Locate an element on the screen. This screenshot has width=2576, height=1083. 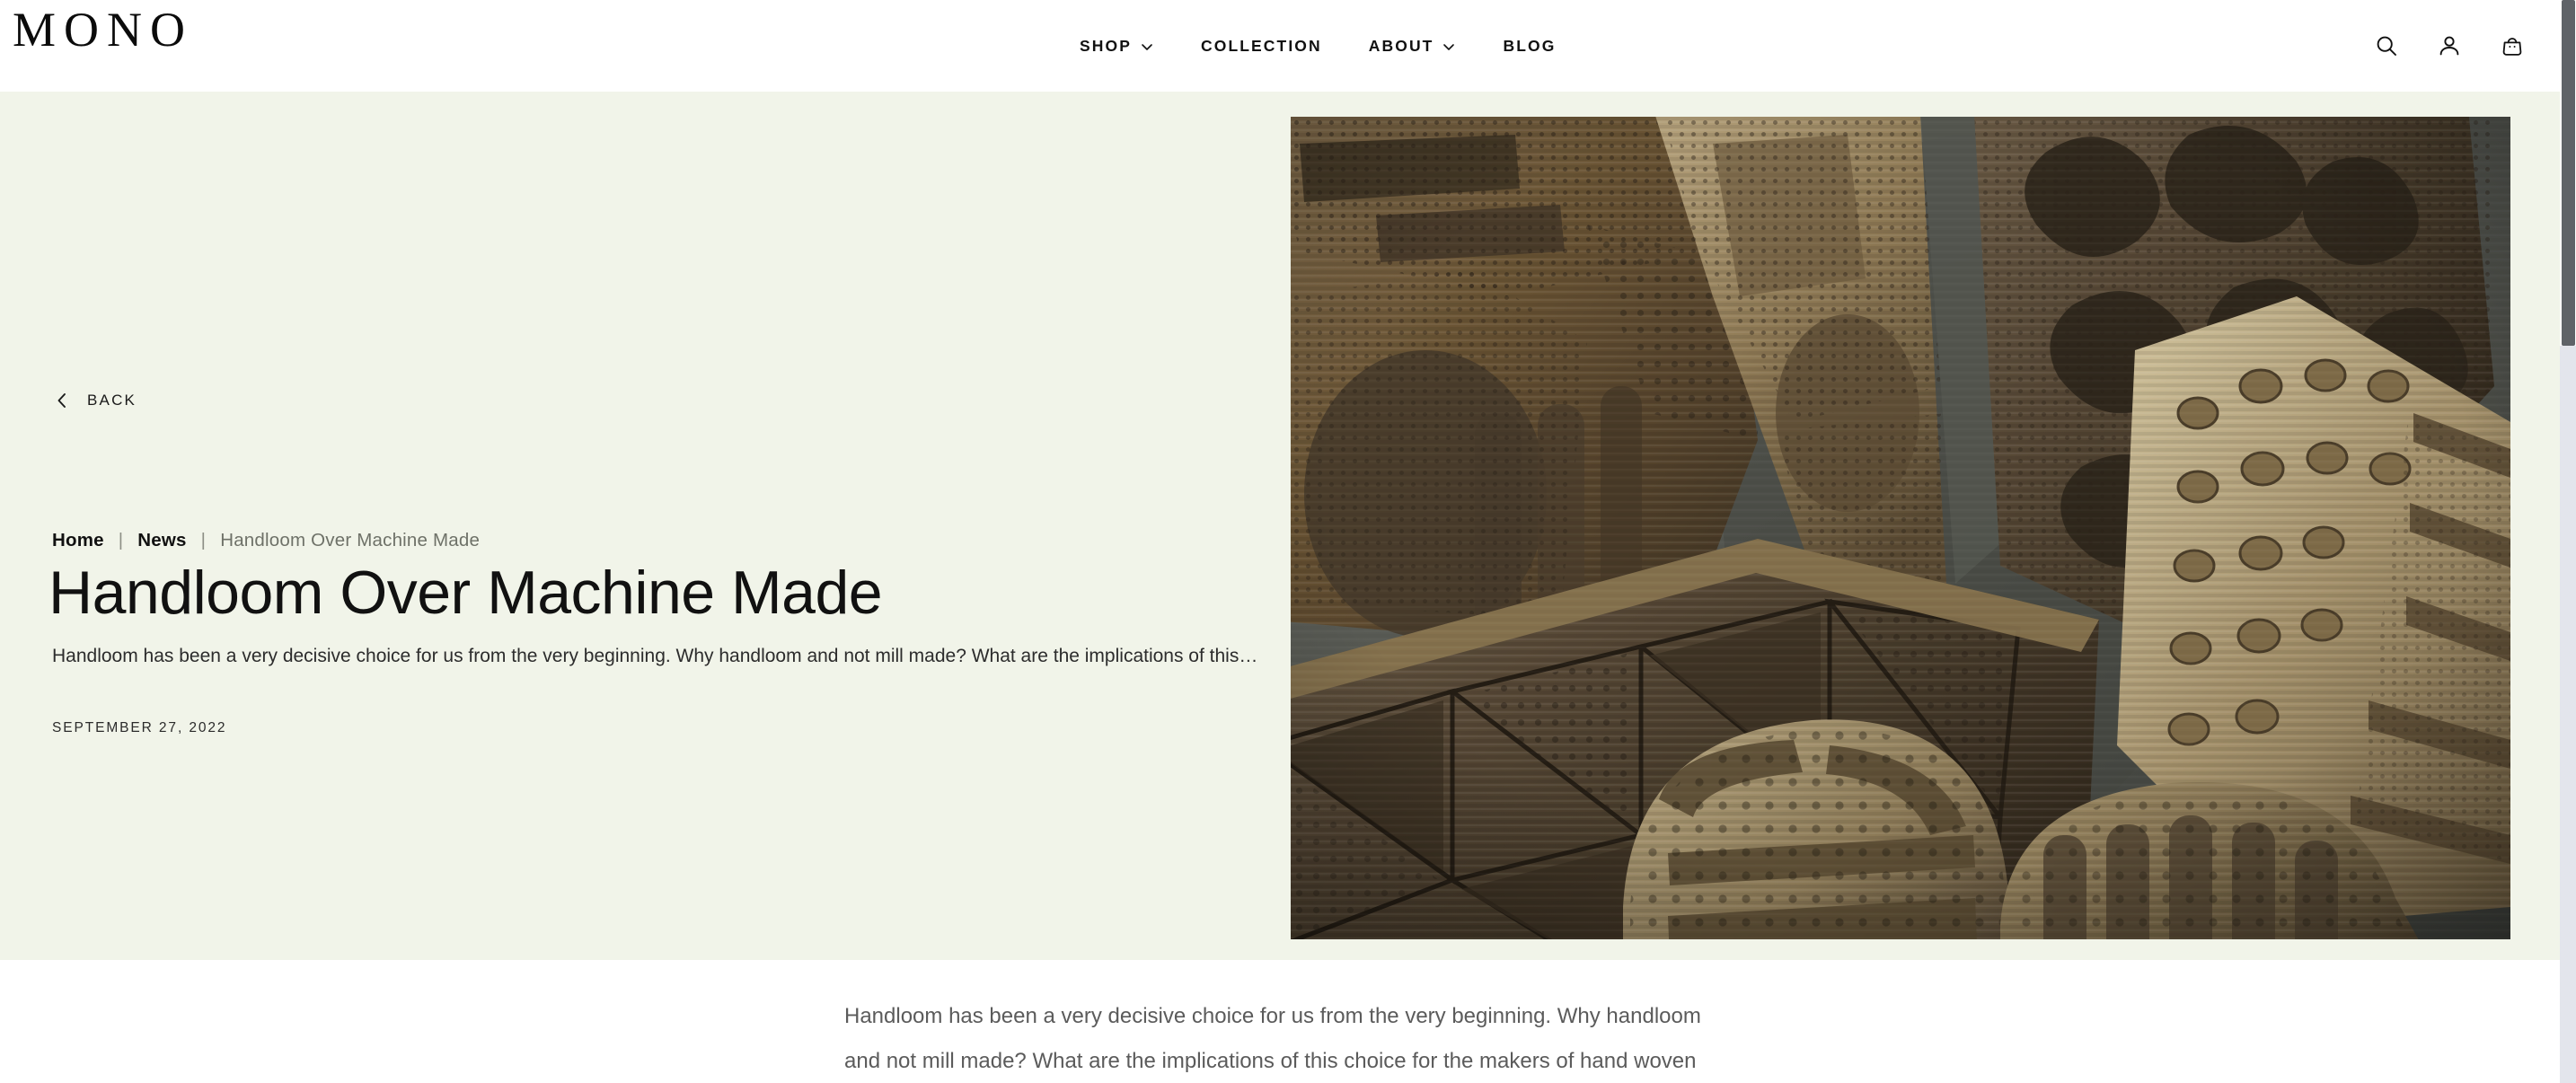
page-scrollbar-thumb is located at coordinates (2568, 173).